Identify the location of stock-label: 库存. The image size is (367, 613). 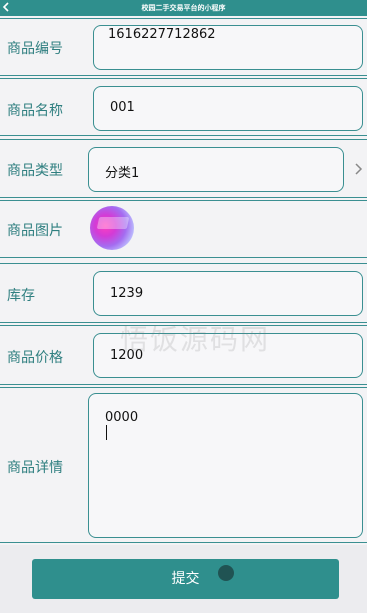
(21, 296).